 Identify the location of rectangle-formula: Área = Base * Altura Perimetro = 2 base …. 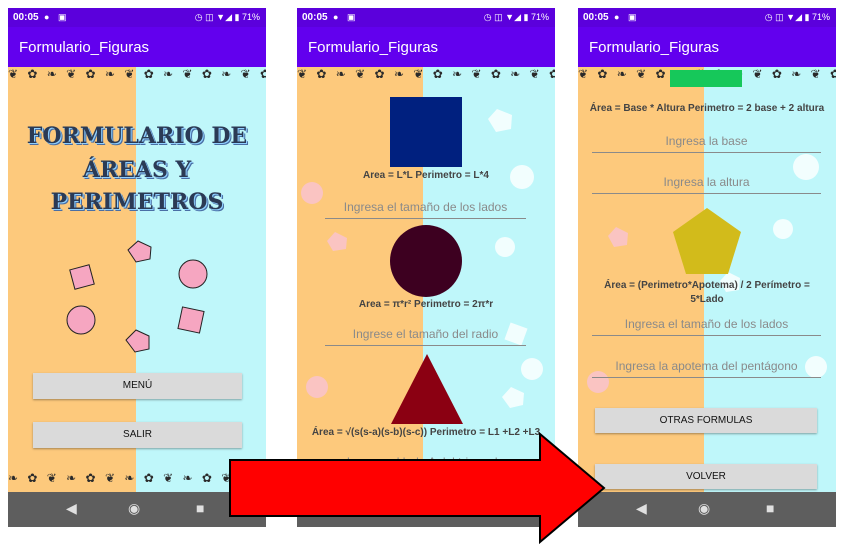
(707, 108).